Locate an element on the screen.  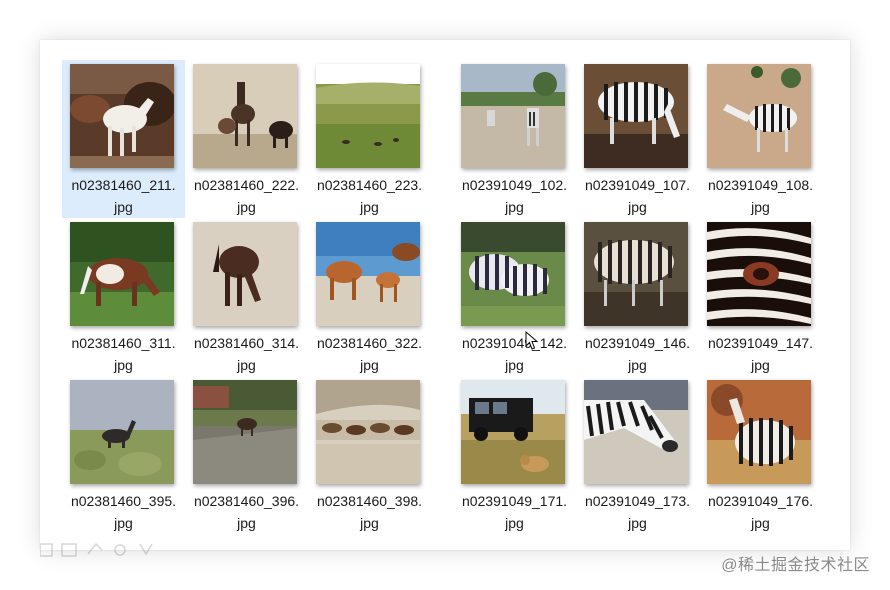
horse-rearing-image is located at coordinates (245, 116).